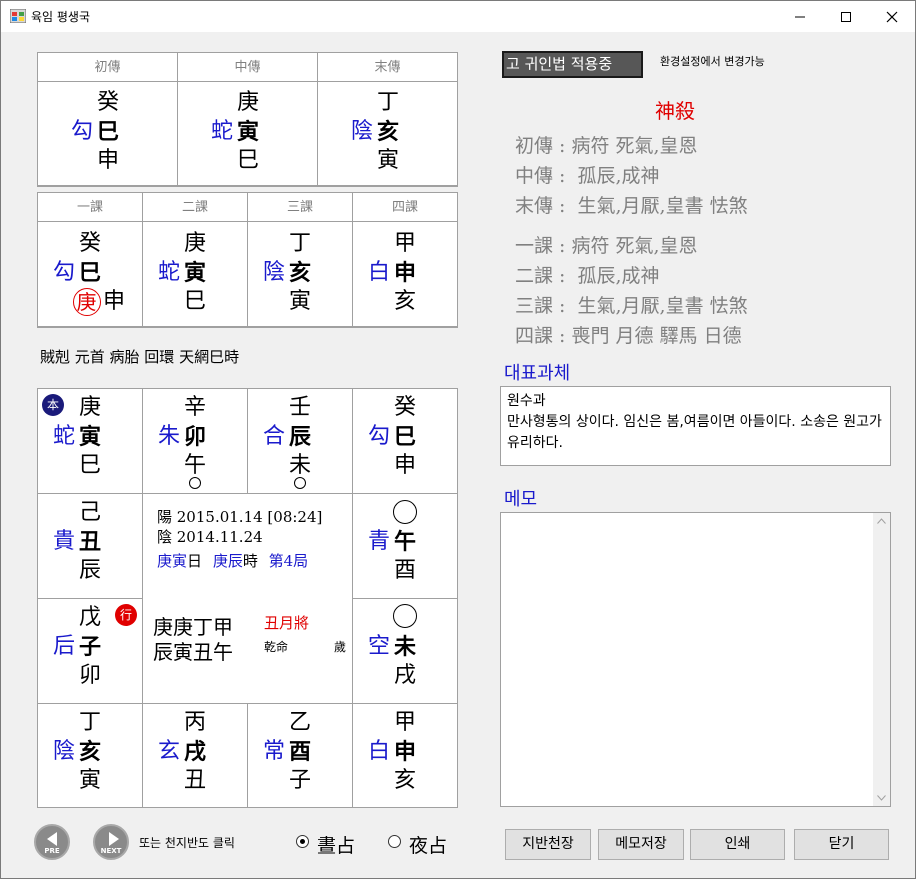 This screenshot has height=879, width=916. Describe the element at coordinates (521, 499) in the screenshot. I see `memo-label: 메모` at that location.